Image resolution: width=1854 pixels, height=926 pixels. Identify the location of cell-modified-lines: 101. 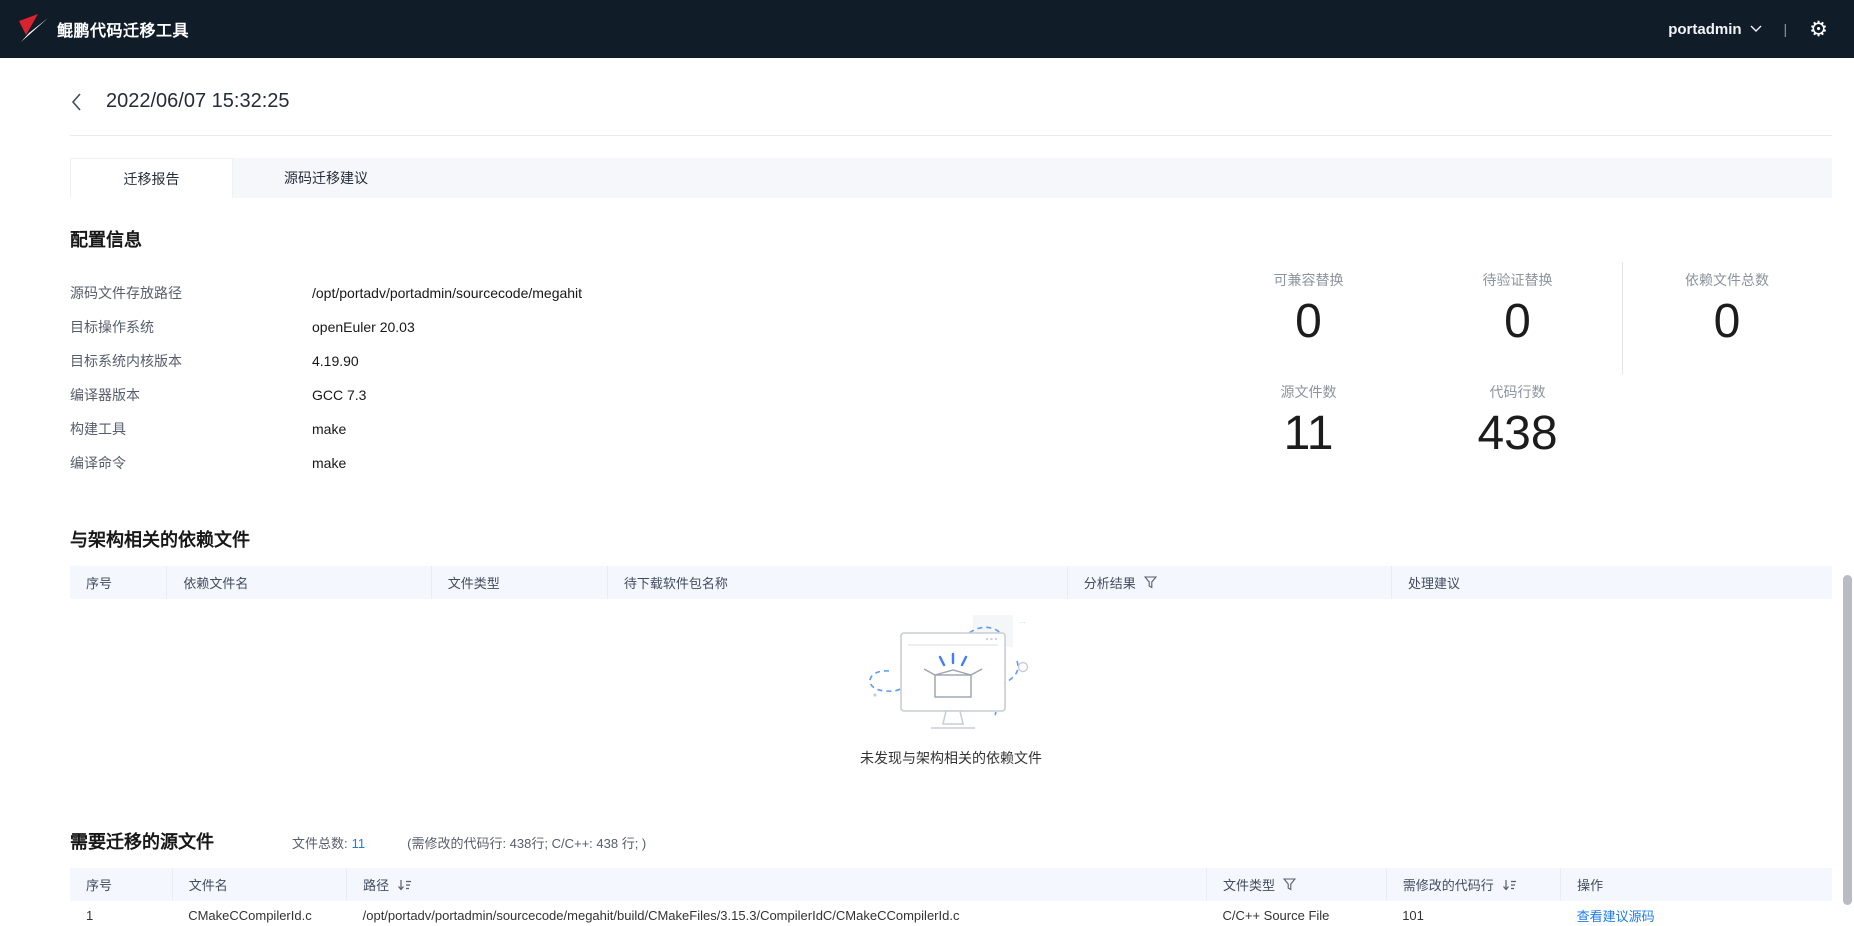
(1473, 913).